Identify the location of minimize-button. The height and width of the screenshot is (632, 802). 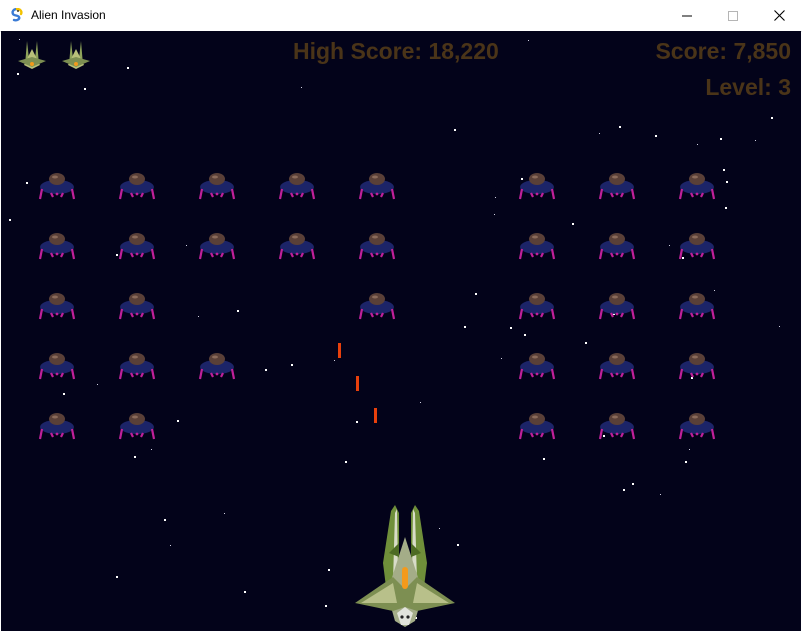
(687, 15).